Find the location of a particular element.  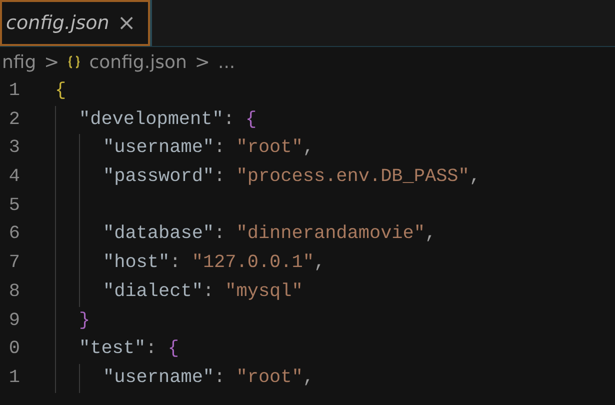

json-key: "password" is located at coordinates (158, 177).